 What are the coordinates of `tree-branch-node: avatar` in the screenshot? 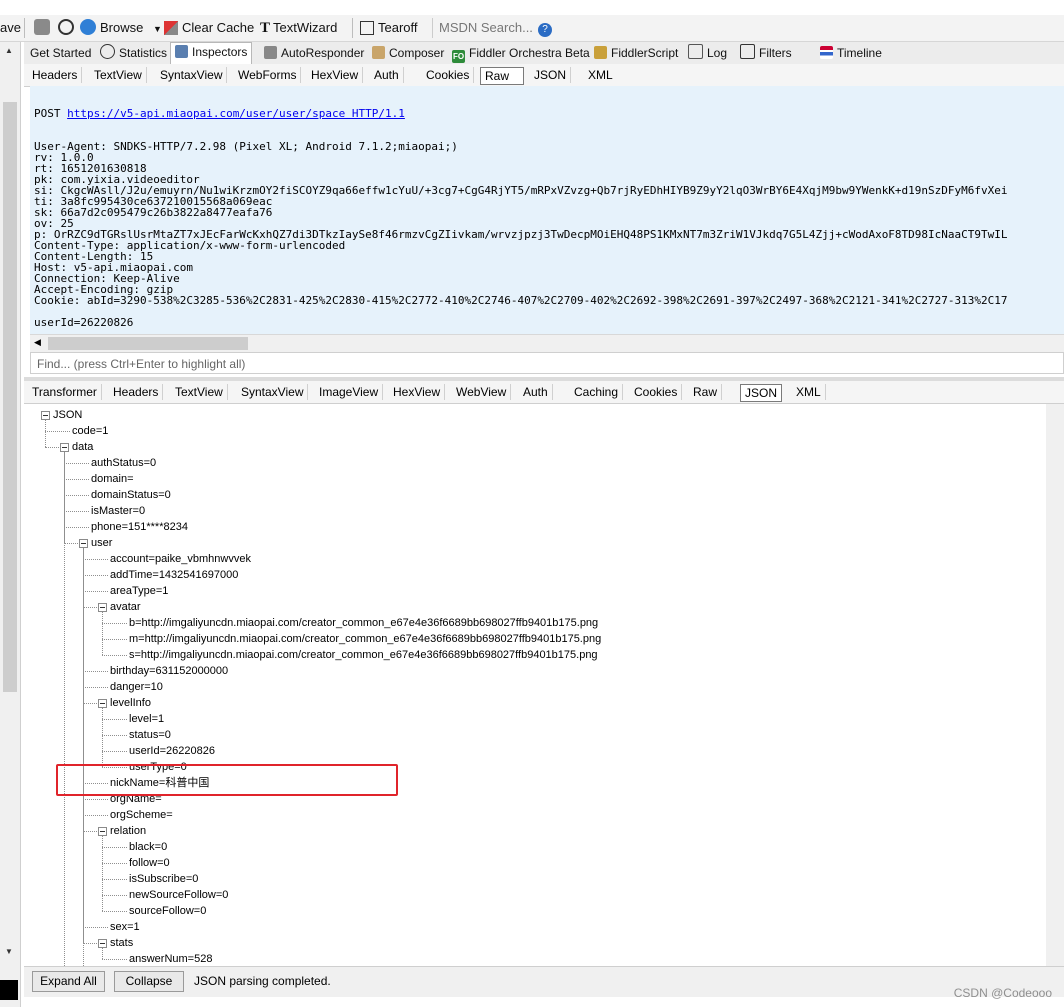 It's located at (125, 607).